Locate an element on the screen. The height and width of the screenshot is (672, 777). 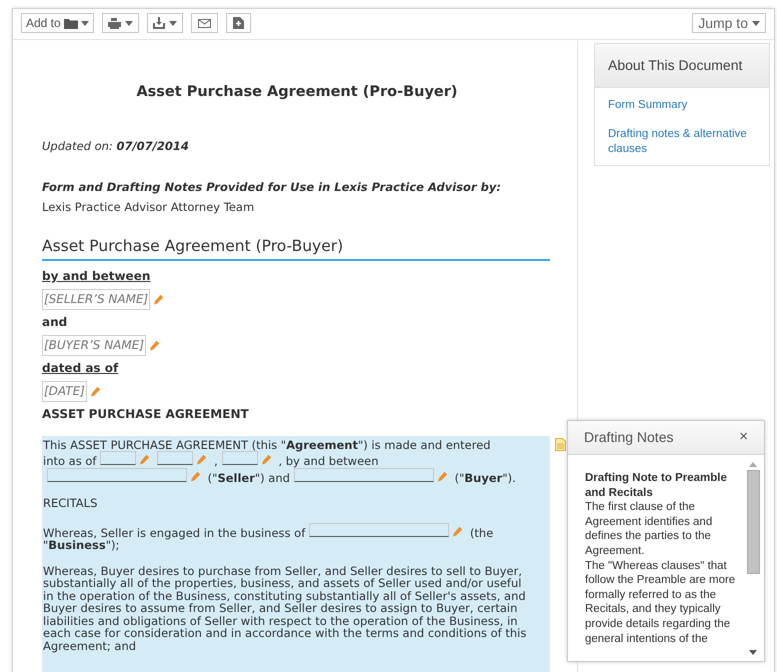
party-label: ASSET PURCHASE AGREEMENT is located at coordinates (145, 414).